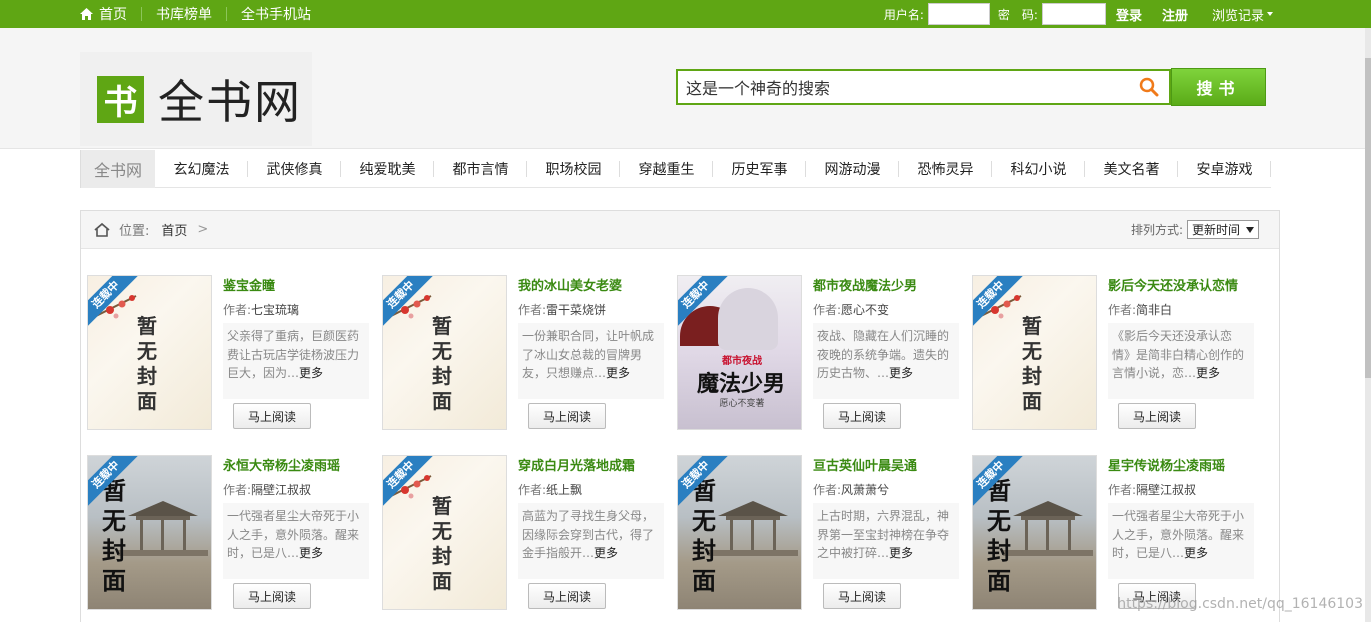 This screenshot has height=622, width=1371. Describe the element at coordinates (865, 310) in the screenshot. I see `author-name: 愿心不变` at that location.